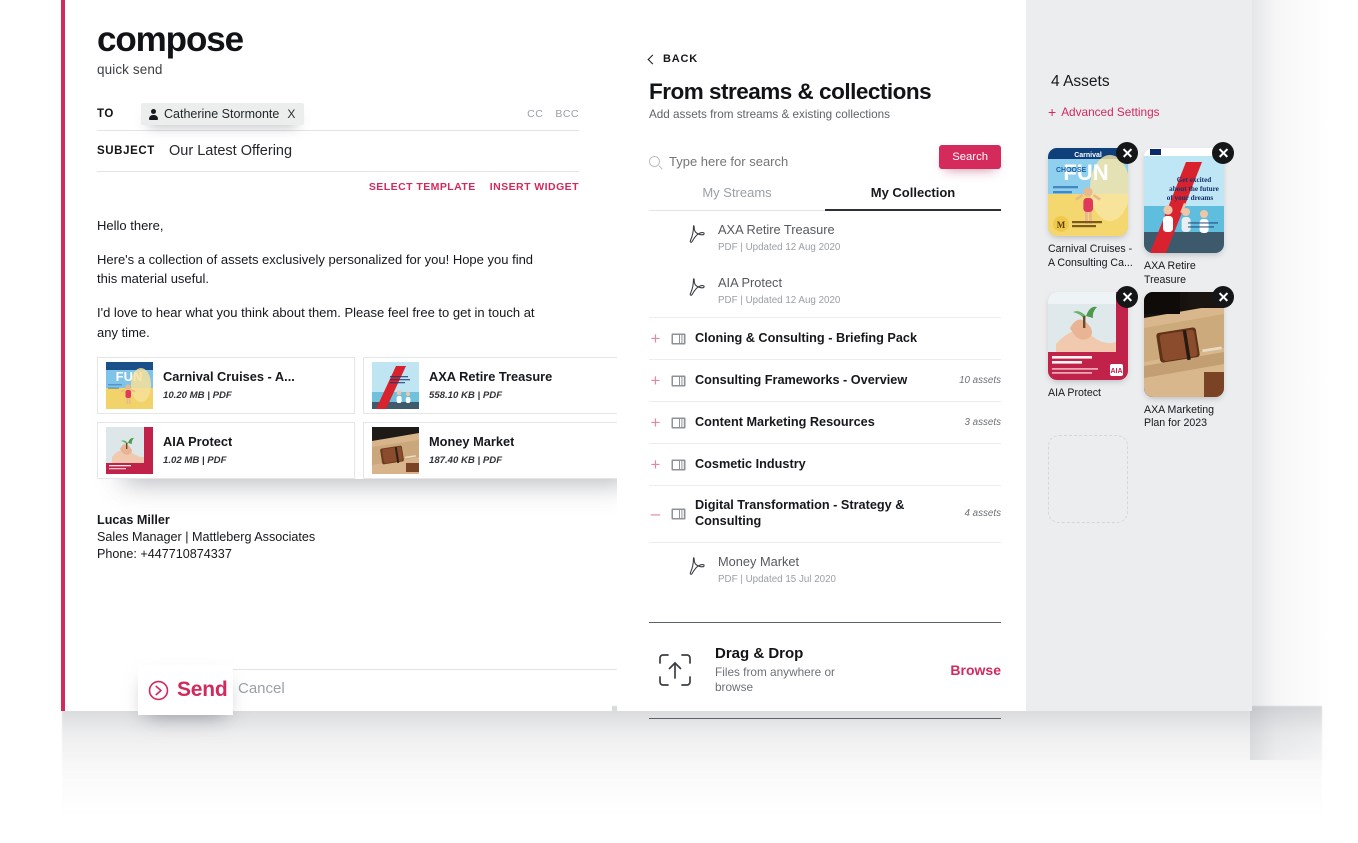 The height and width of the screenshot is (843, 1358). What do you see at coordinates (794, 161) in the screenshot?
I see `search-input` at bounding box center [794, 161].